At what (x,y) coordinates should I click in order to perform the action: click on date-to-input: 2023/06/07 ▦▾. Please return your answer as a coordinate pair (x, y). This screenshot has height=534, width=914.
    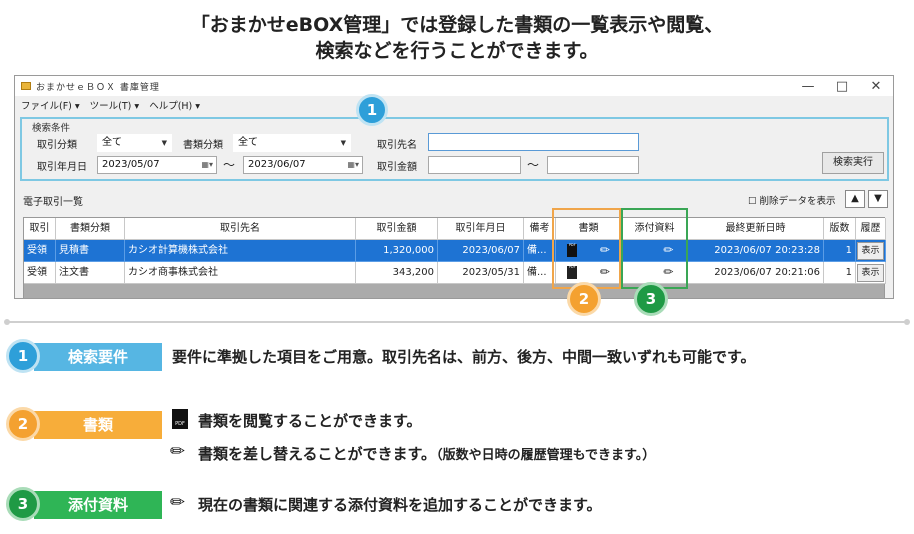
    Looking at the image, I should click on (303, 165).